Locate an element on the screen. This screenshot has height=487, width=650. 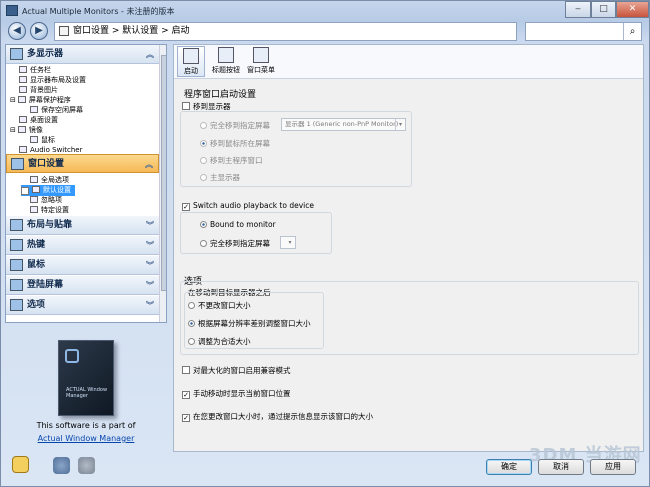
section-layout: 布局与贴靠 ︾ is located at coordinates (82, 225).